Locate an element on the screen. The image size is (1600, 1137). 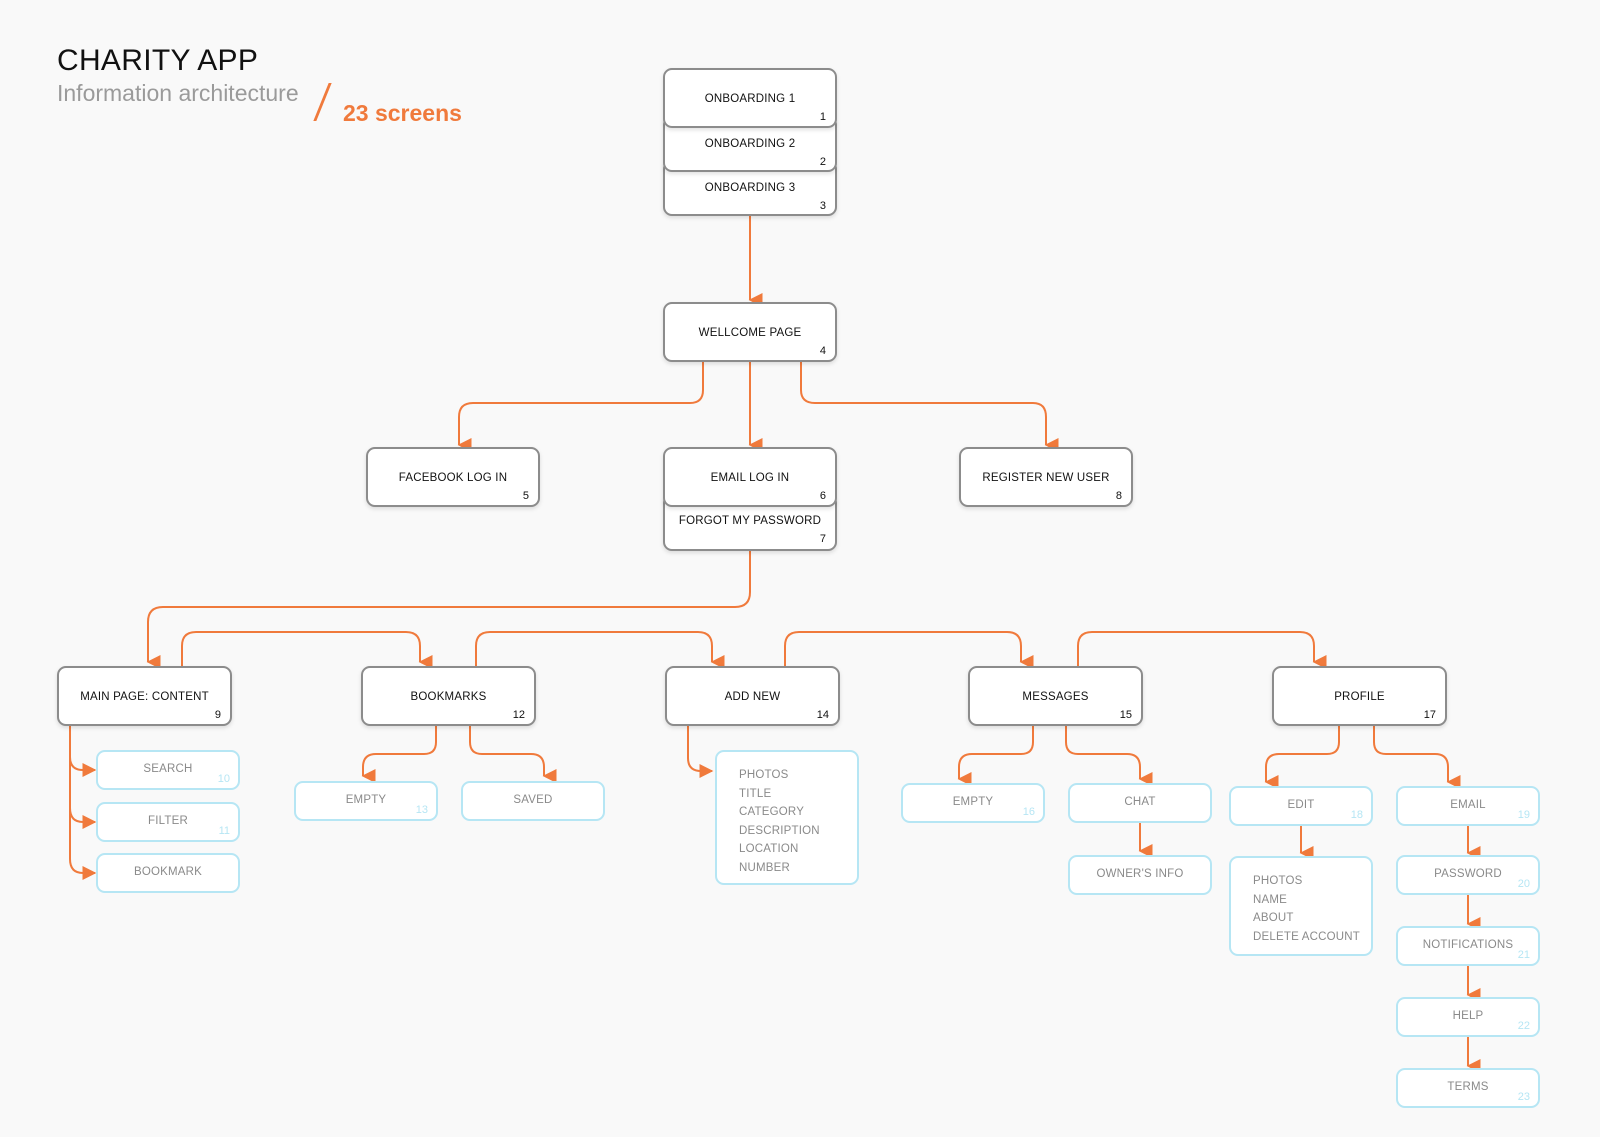
node-label: REGISTER NEW USER is located at coordinates (1046, 478).